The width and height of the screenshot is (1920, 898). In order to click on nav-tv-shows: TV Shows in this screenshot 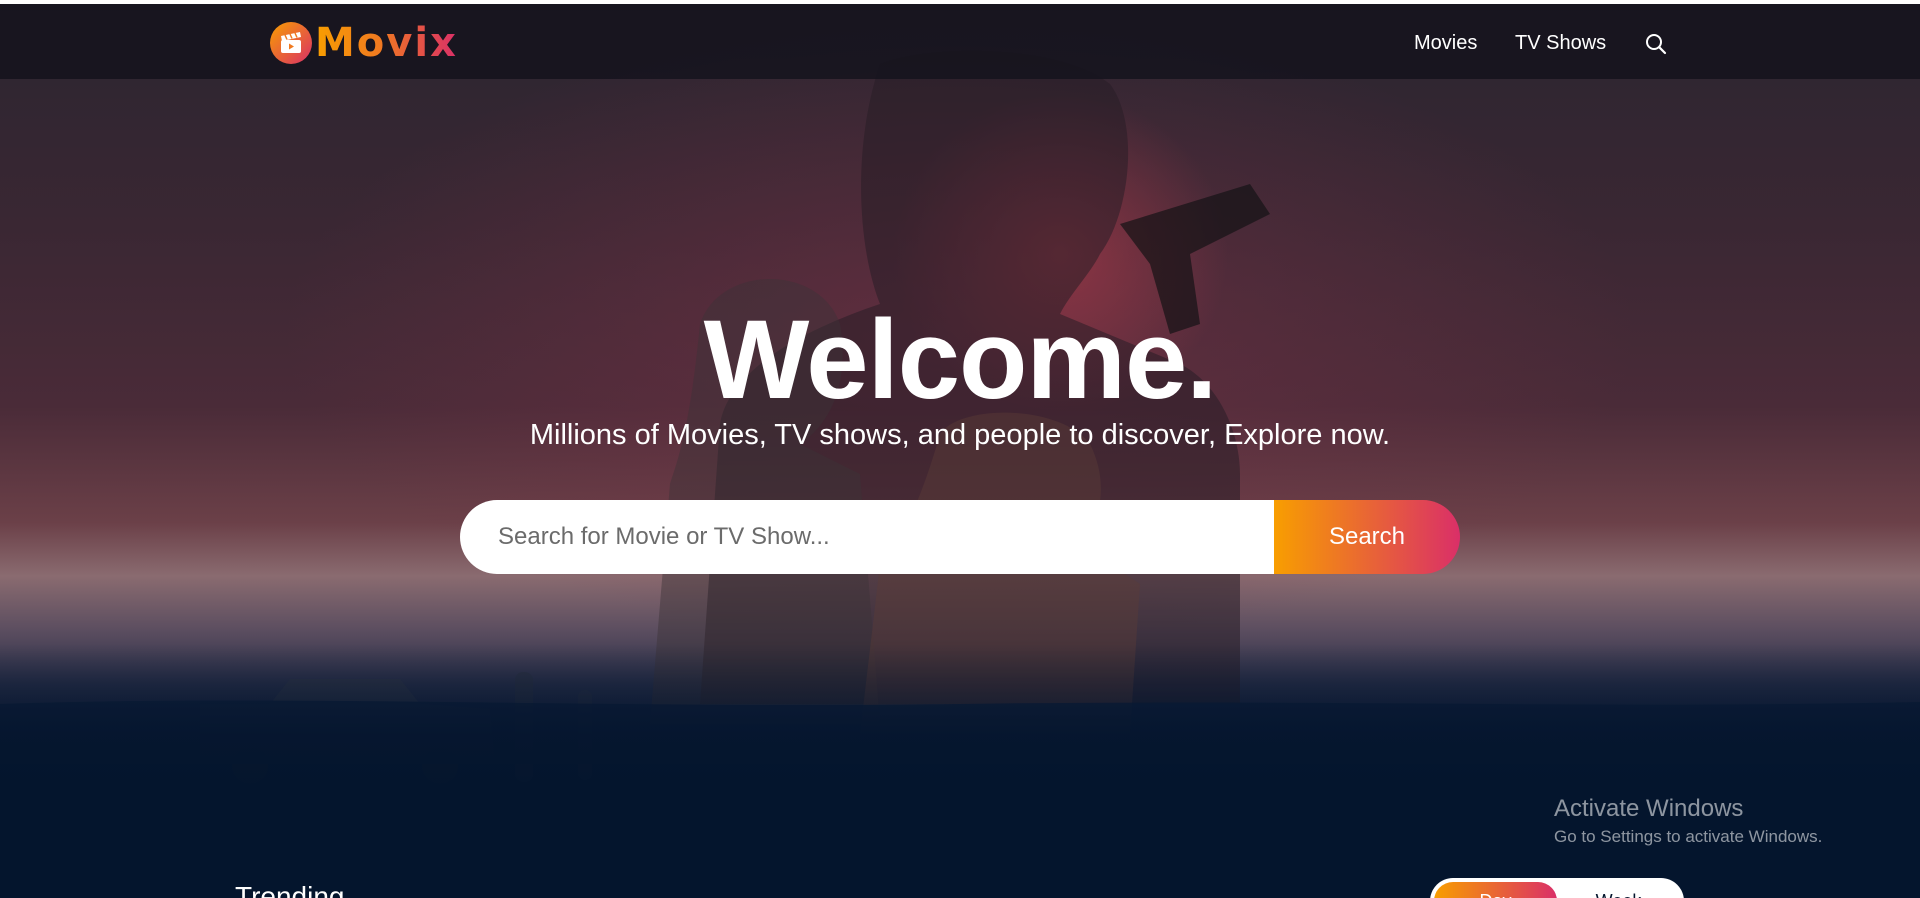, I will do `click(1560, 43)`.